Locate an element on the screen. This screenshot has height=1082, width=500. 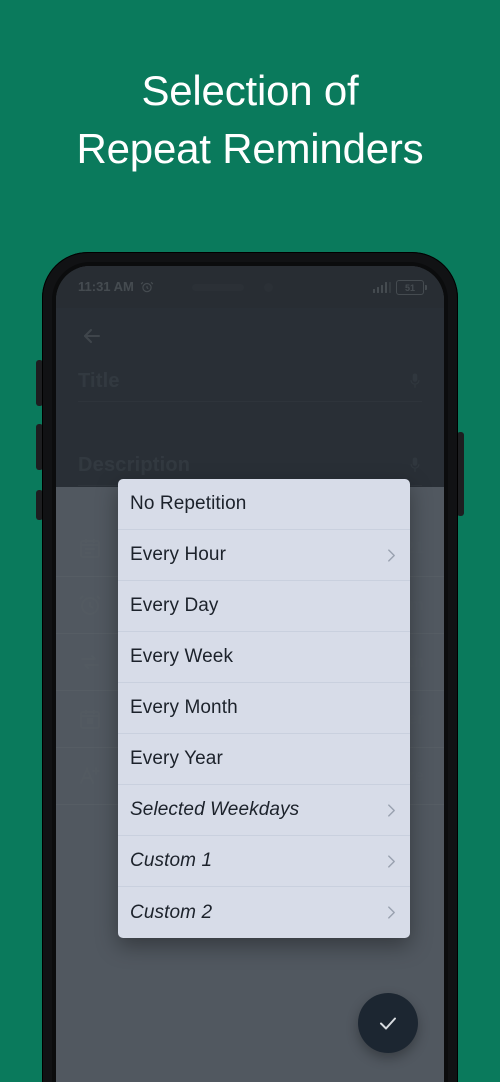
menu-item-label: Every Month is located at coordinates (184, 707).